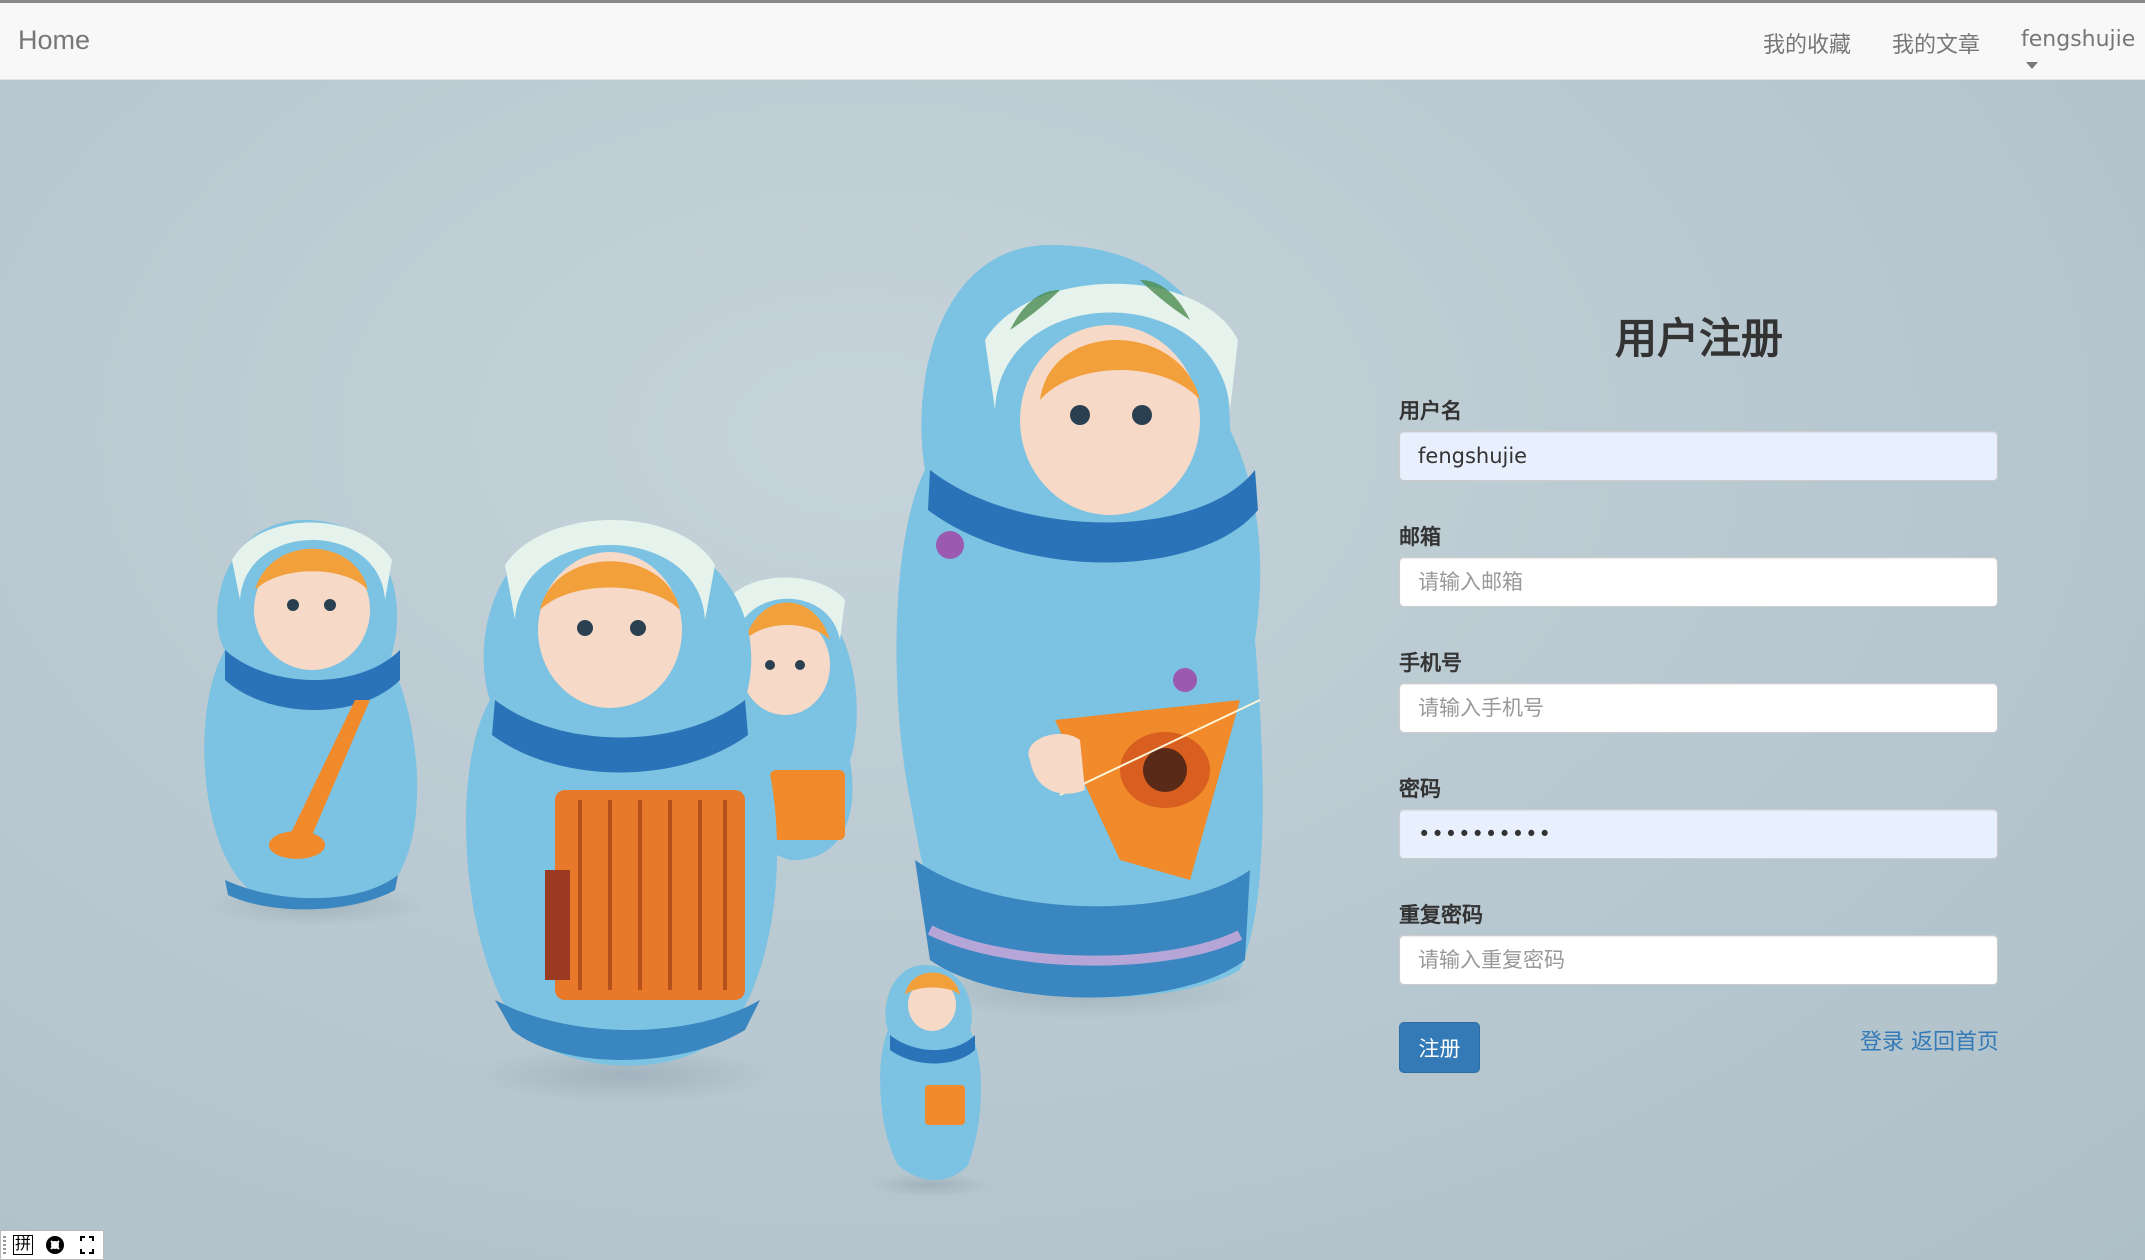 The height and width of the screenshot is (1260, 2145). What do you see at coordinates (1698, 708) in the screenshot?
I see `phone-input` at bounding box center [1698, 708].